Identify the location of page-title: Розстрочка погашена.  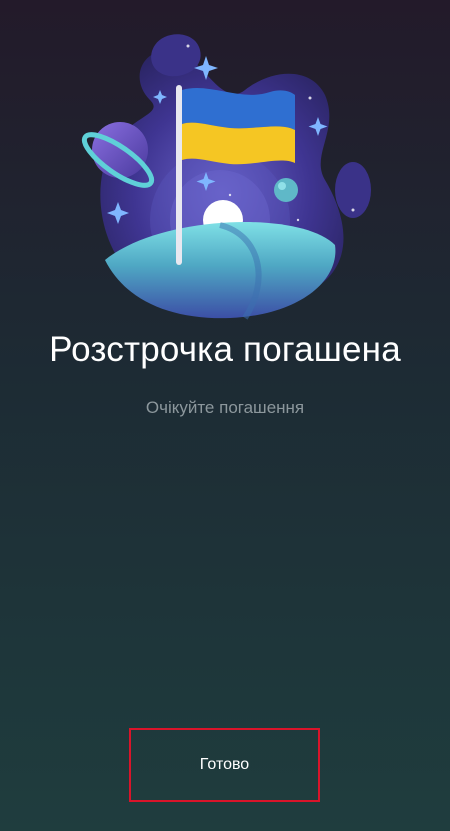
(225, 349).